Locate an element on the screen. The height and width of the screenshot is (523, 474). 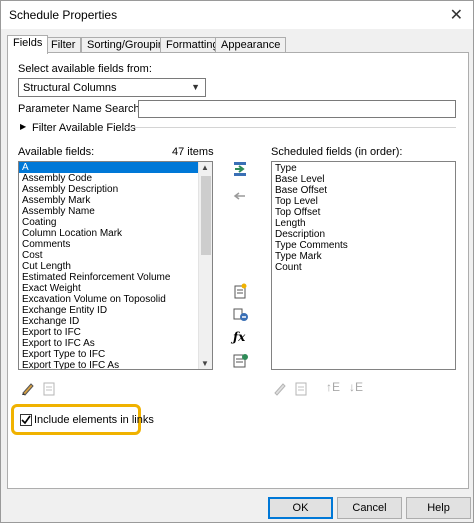
scheduled-field-item: Count is located at coordinates (363, 267).